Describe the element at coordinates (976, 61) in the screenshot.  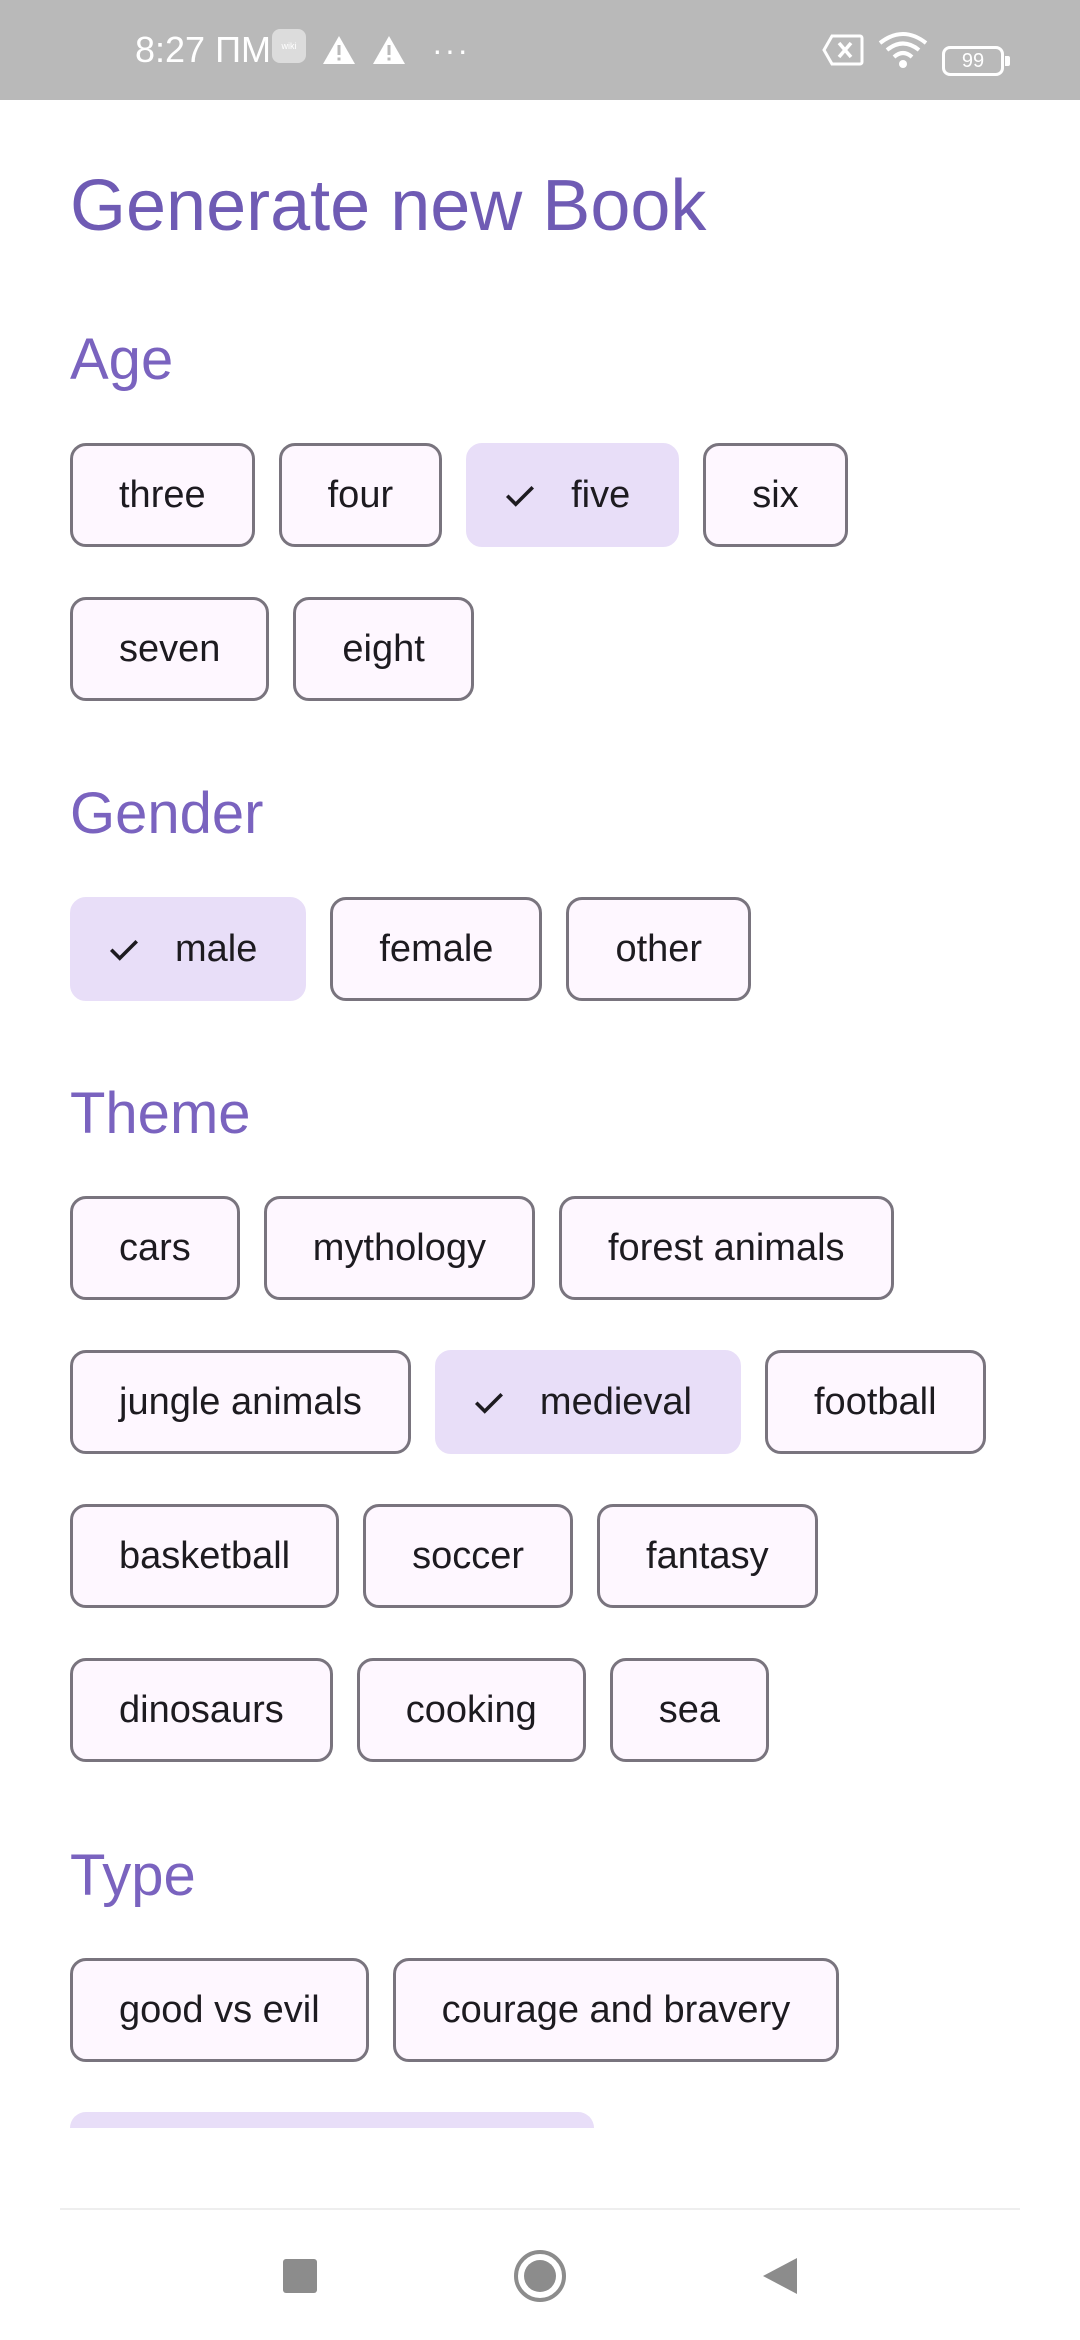
I see `battery-icon: 99` at that location.